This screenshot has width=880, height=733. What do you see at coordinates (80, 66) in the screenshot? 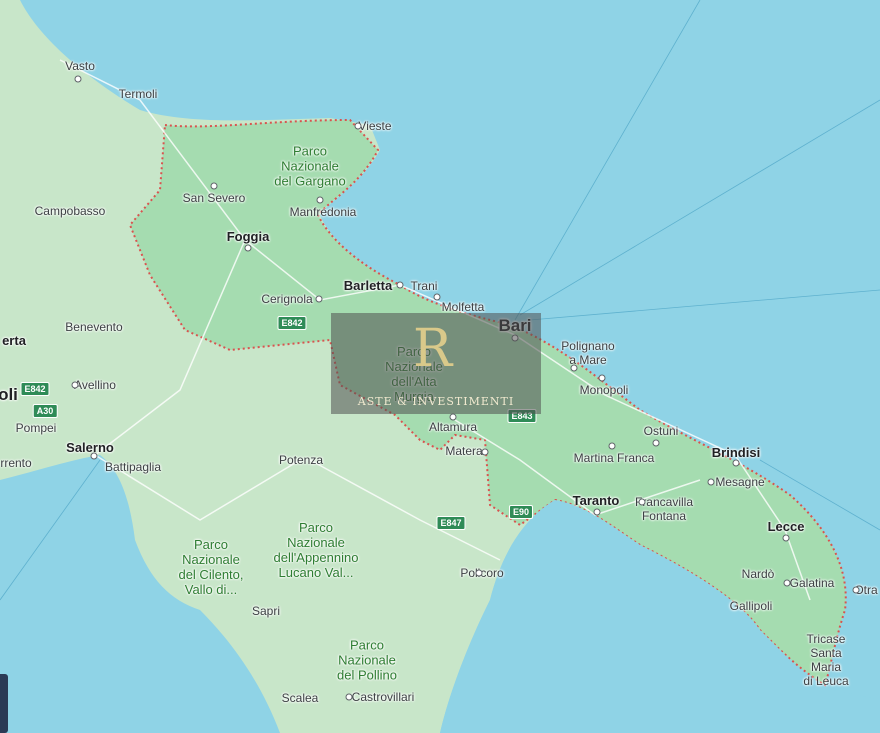
I see `city-label-vasto: Vasto` at bounding box center [80, 66].